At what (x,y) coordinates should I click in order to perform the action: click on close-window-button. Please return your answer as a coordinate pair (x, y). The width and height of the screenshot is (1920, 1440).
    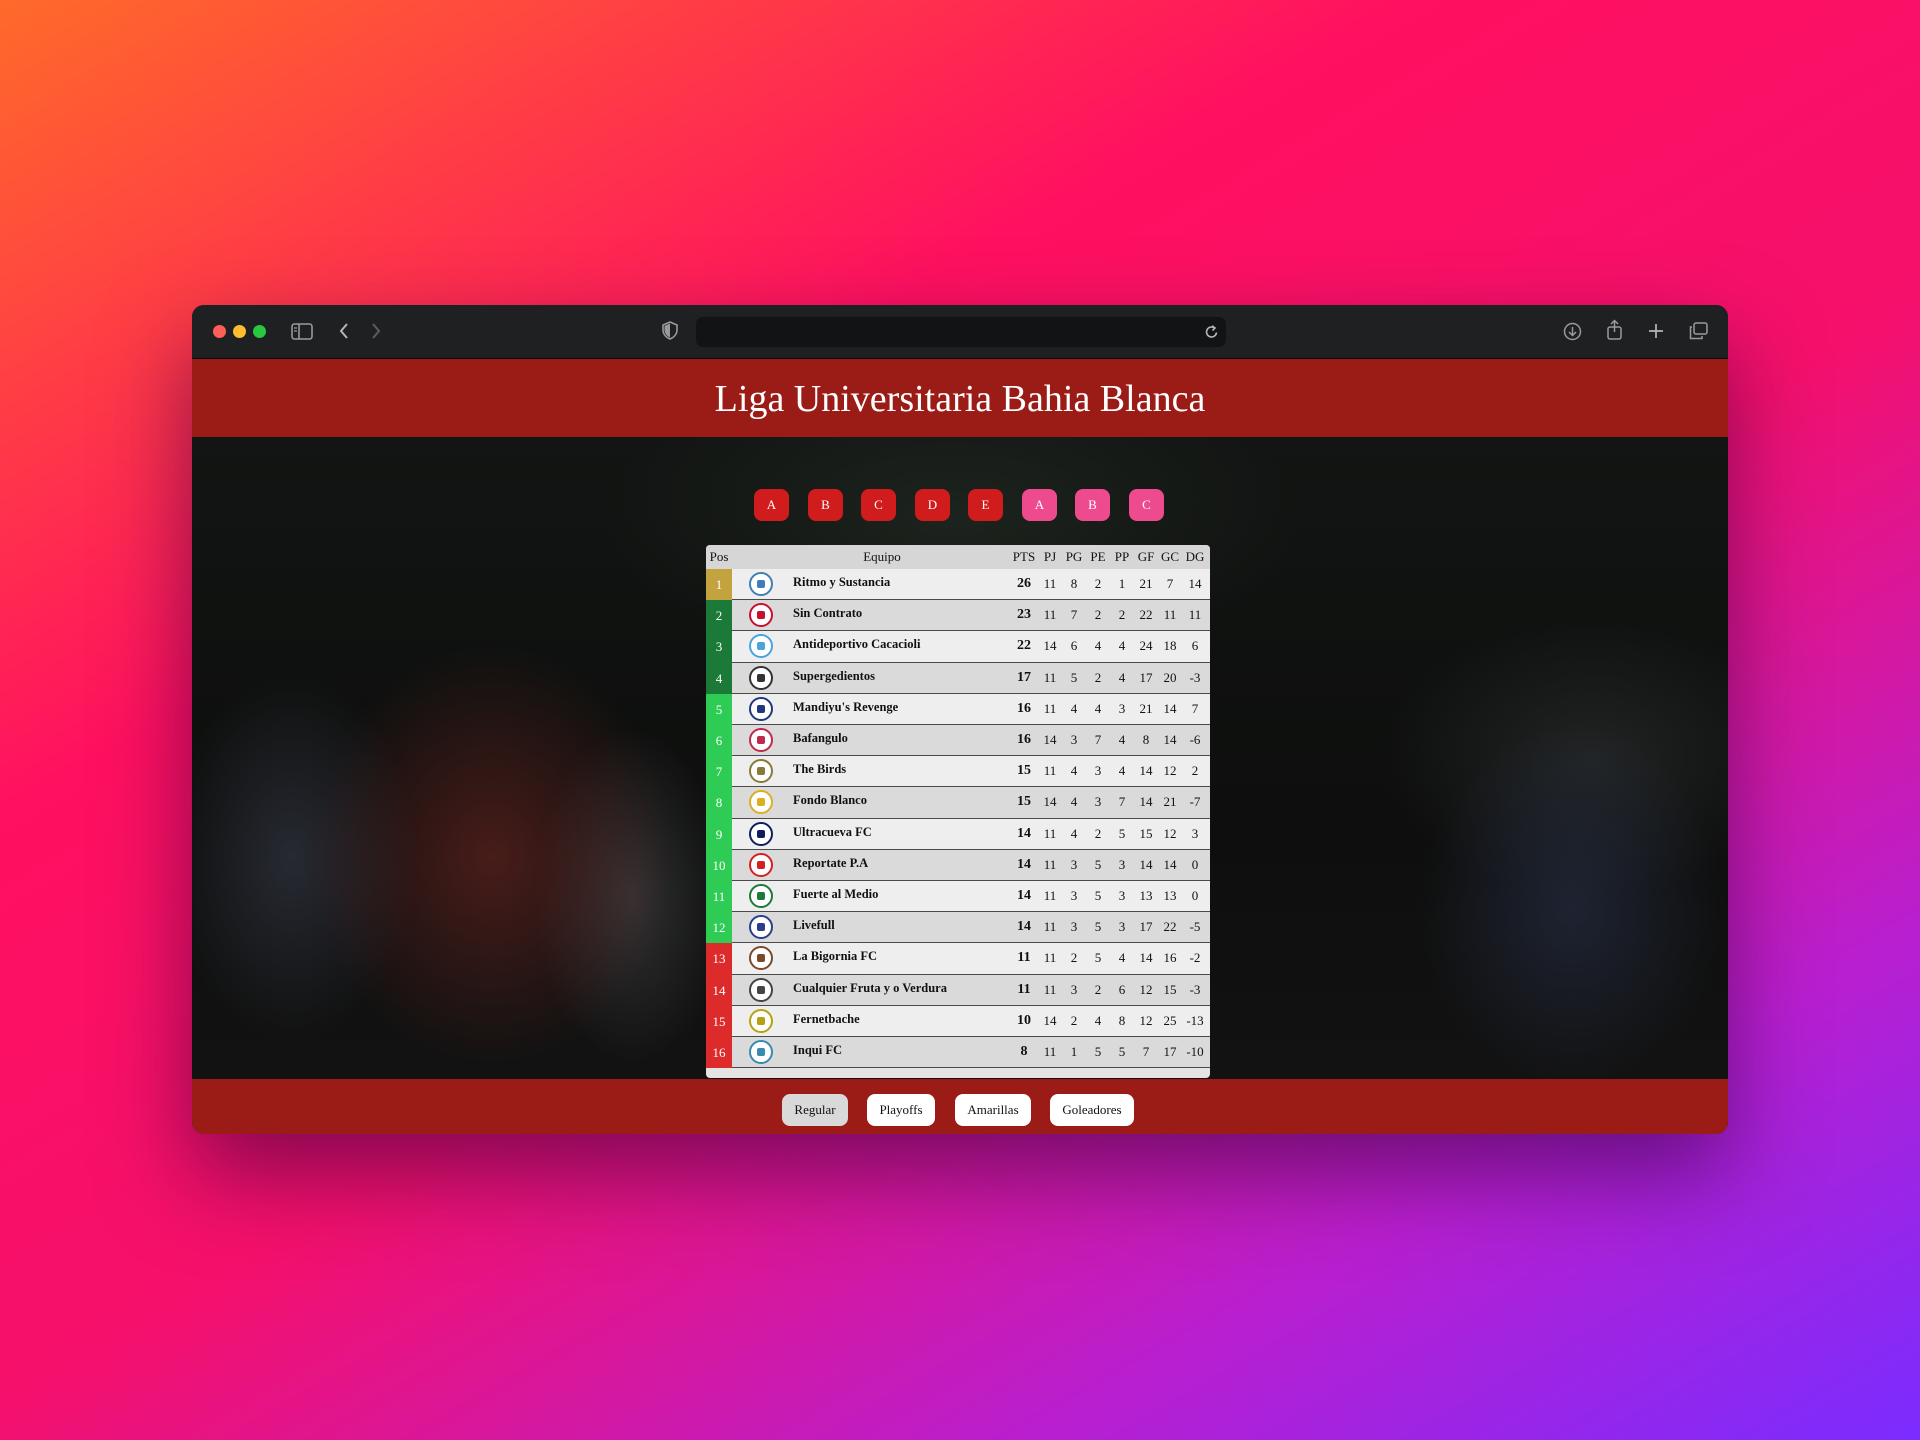
    Looking at the image, I should click on (219, 331).